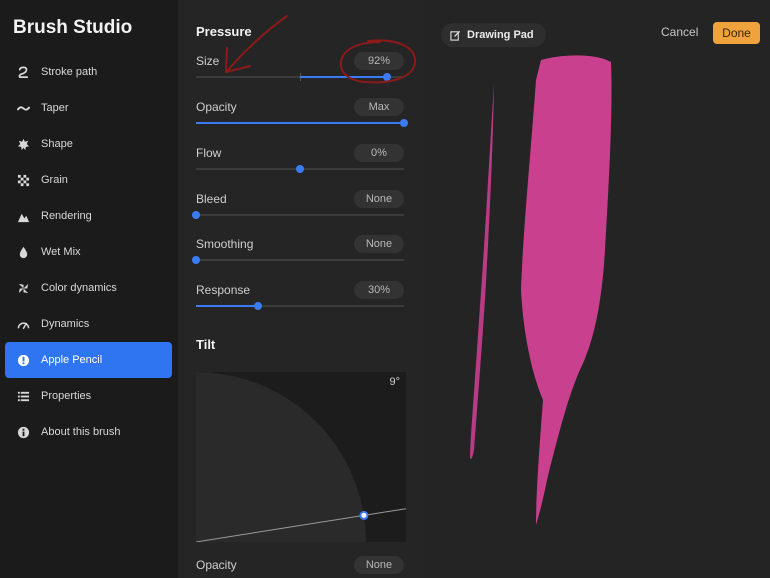  I want to click on opacity-slider, so click(302, 123).